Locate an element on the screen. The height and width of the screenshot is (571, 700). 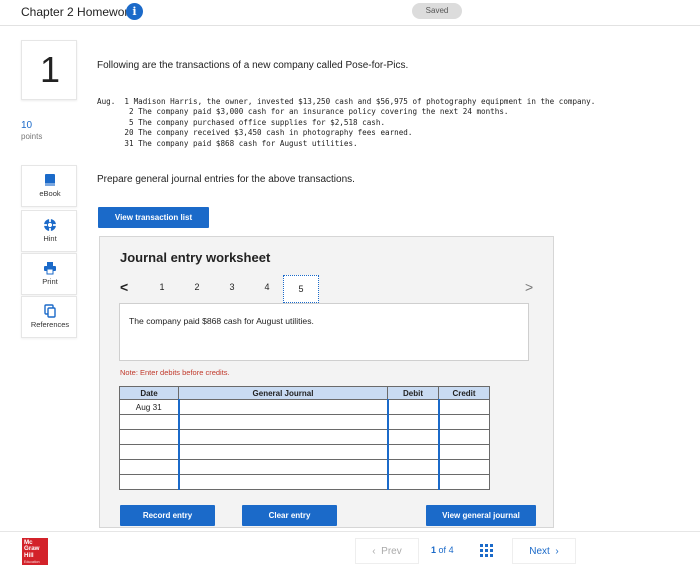
next-label: Next is located at coordinates (539, 551).